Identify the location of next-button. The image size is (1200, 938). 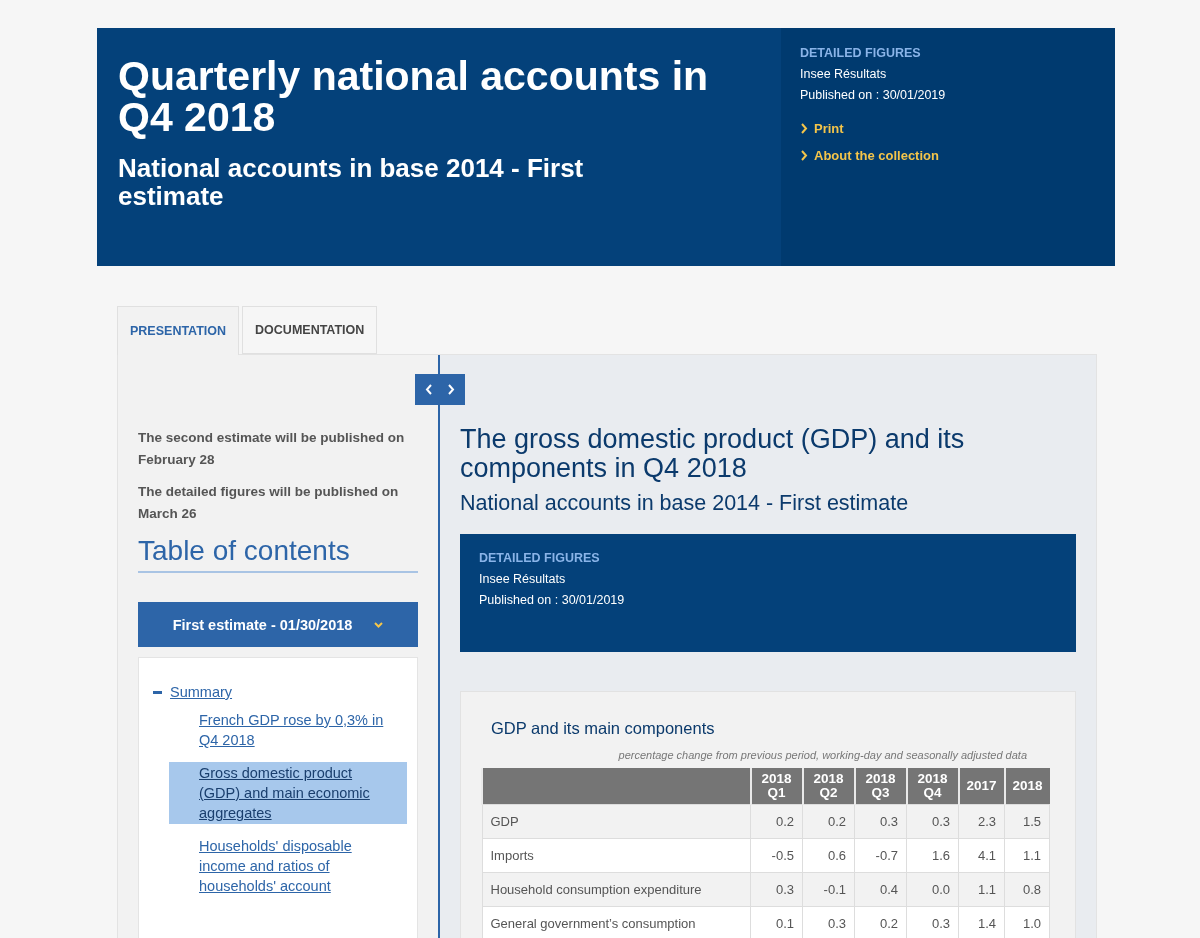
(451, 389).